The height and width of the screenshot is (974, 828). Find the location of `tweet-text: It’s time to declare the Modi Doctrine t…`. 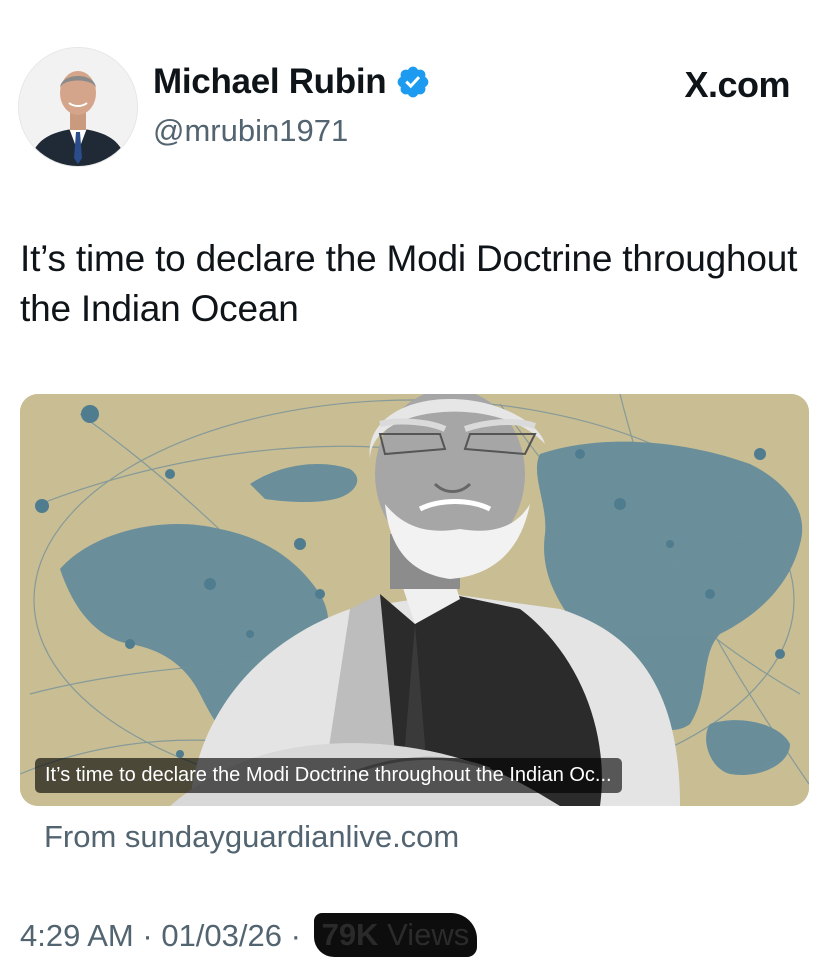

tweet-text: It’s time to declare the Modi Doctrine t… is located at coordinates (409, 283).